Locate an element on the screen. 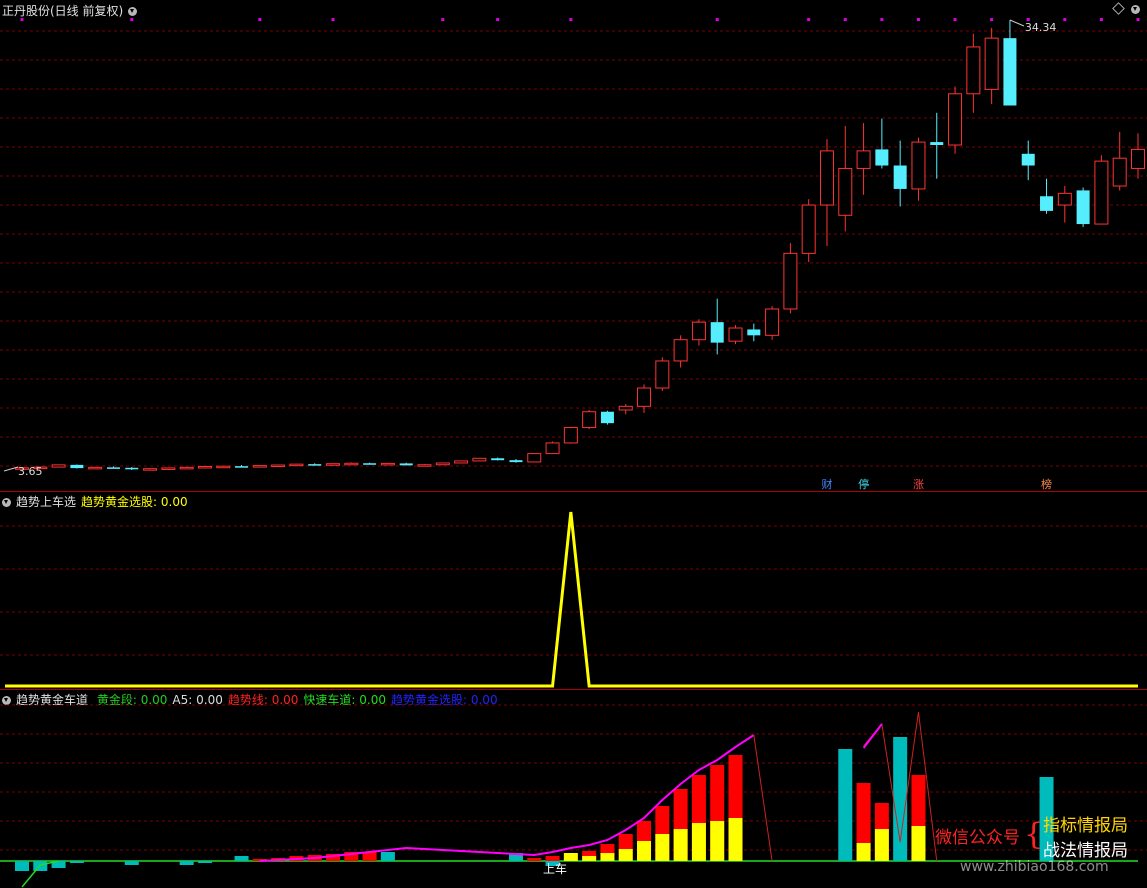 The width and height of the screenshot is (1147, 888). high-label: 34.34 is located at coordinates (1041, 27).